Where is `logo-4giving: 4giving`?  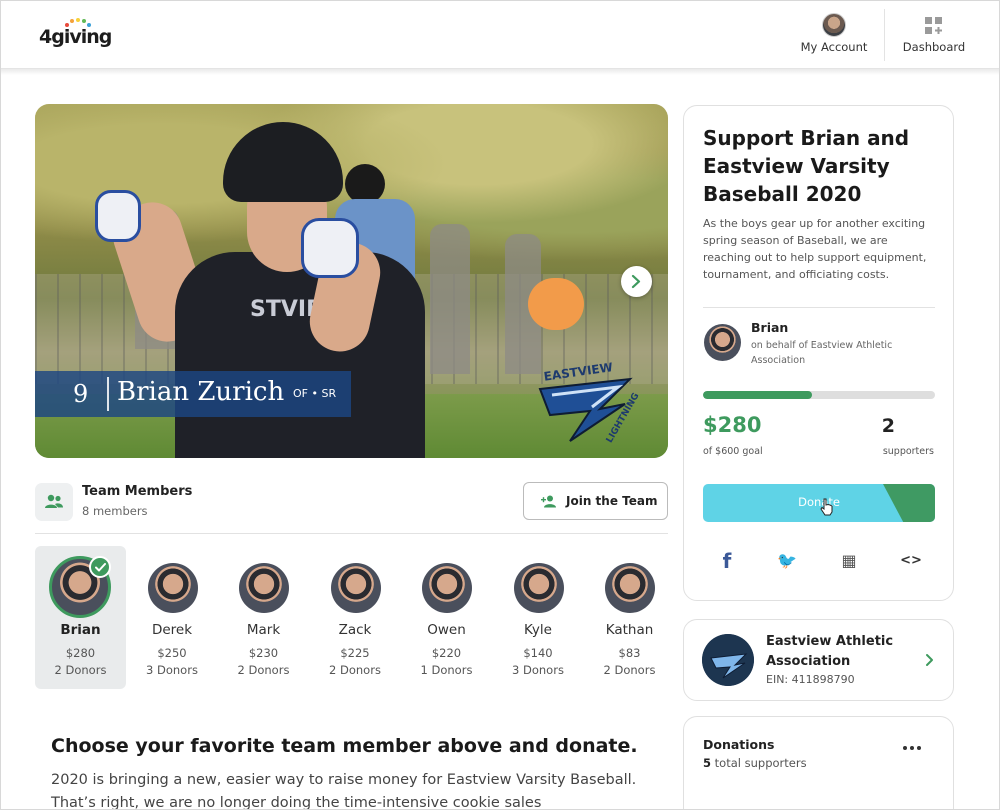
logo-4giving: 4giving is located at coordinates (77, 33).